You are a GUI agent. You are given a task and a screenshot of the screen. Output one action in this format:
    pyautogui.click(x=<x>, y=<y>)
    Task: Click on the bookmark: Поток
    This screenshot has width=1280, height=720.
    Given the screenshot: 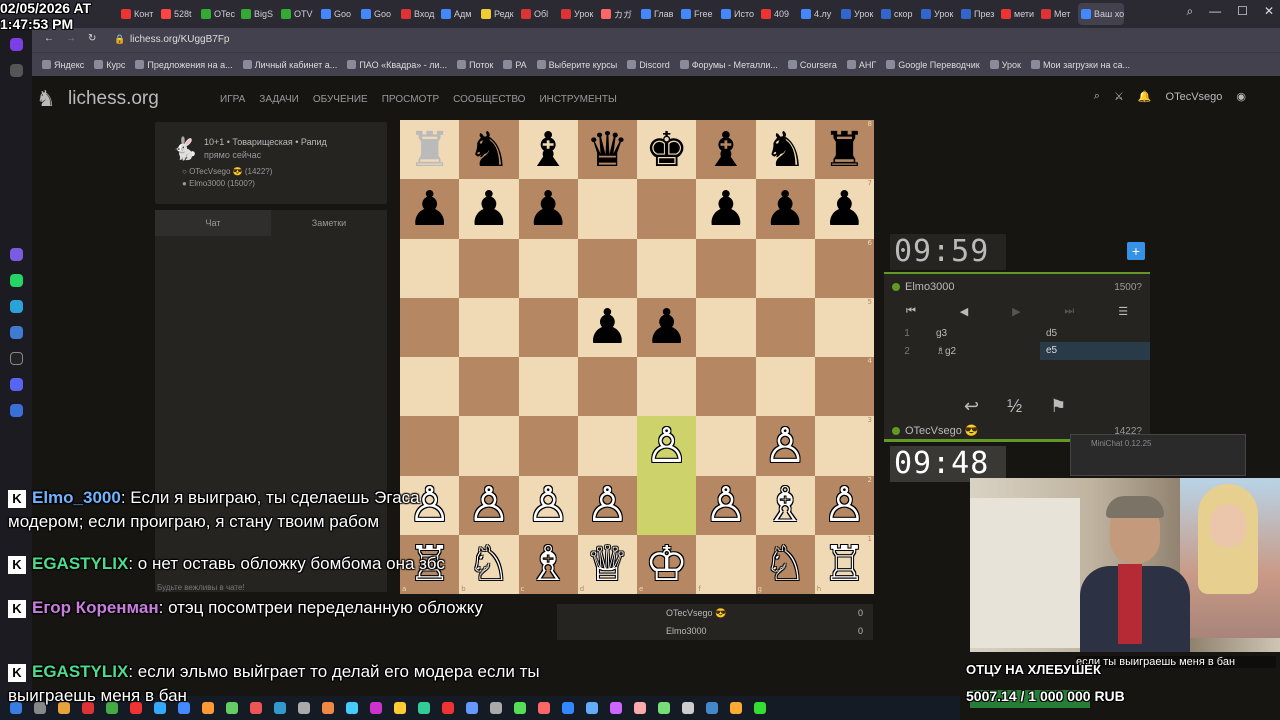 What is the action you would take?
    pyautogui.click(x=475, y=65)
    